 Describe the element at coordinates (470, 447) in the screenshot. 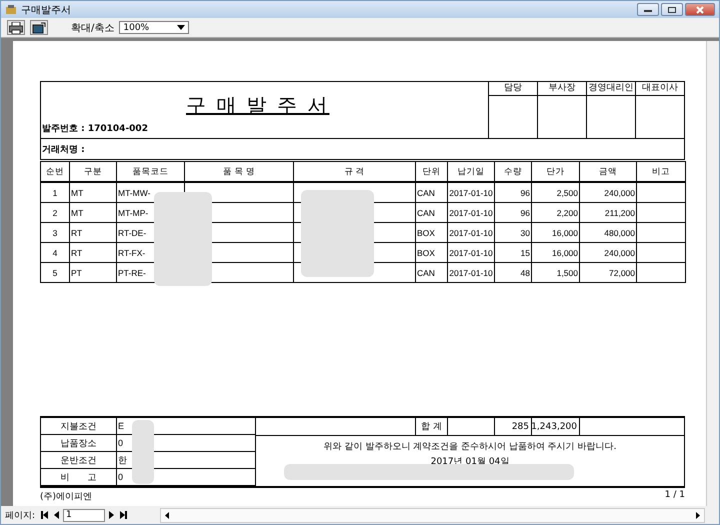

I see `notice-text: 위와 같이 발주하오니 계약조건을 준수하시어 납품하여 주시기 바랍니다.` at that location.